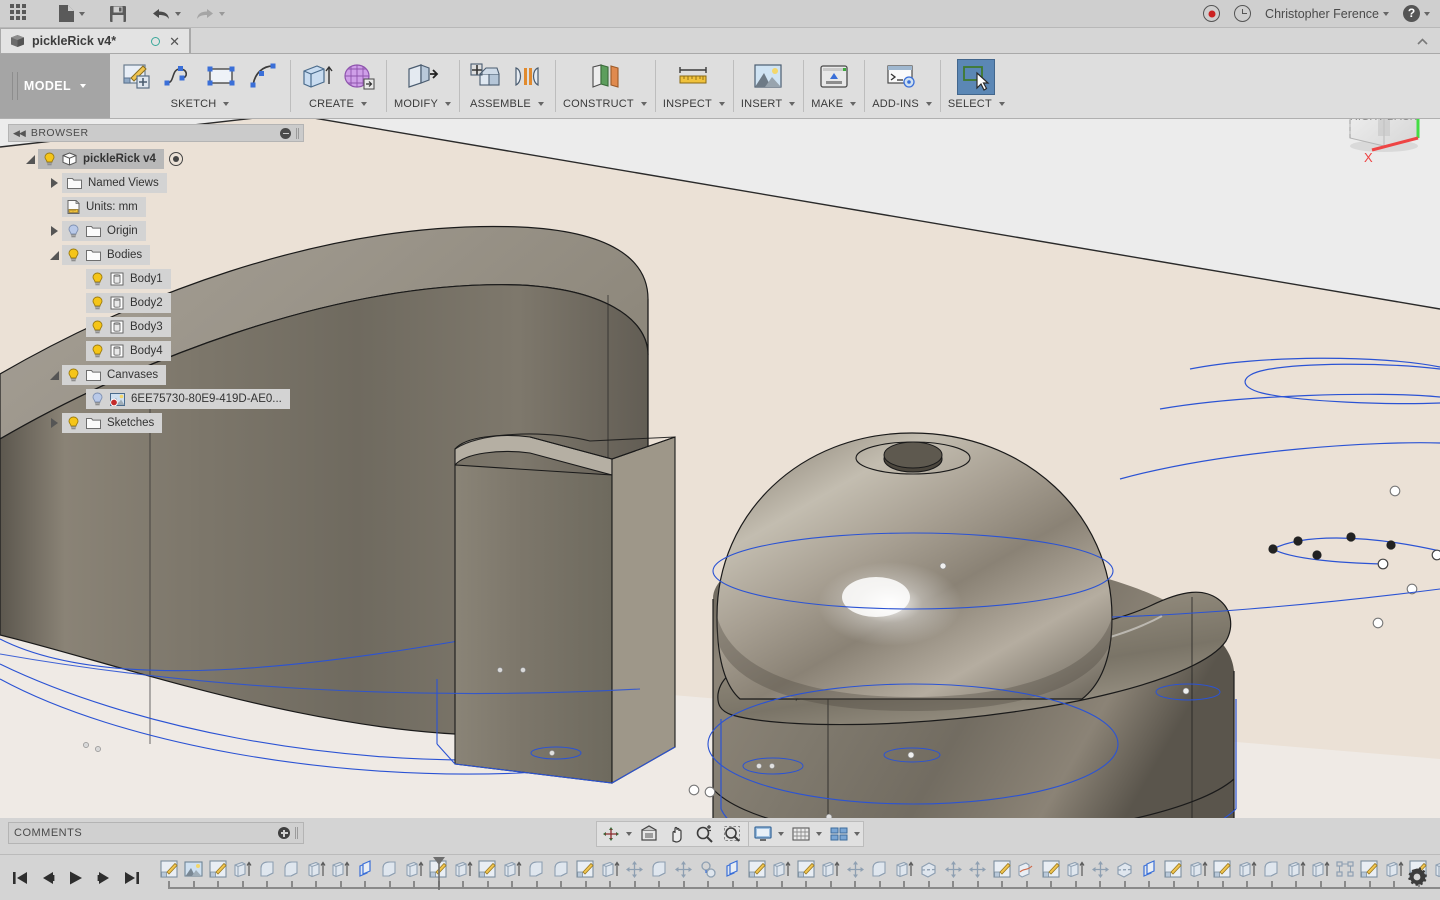 The image size is (1440, 900). I want to click on ribbon-group-label-insert: INSERT, so click(768, 104).